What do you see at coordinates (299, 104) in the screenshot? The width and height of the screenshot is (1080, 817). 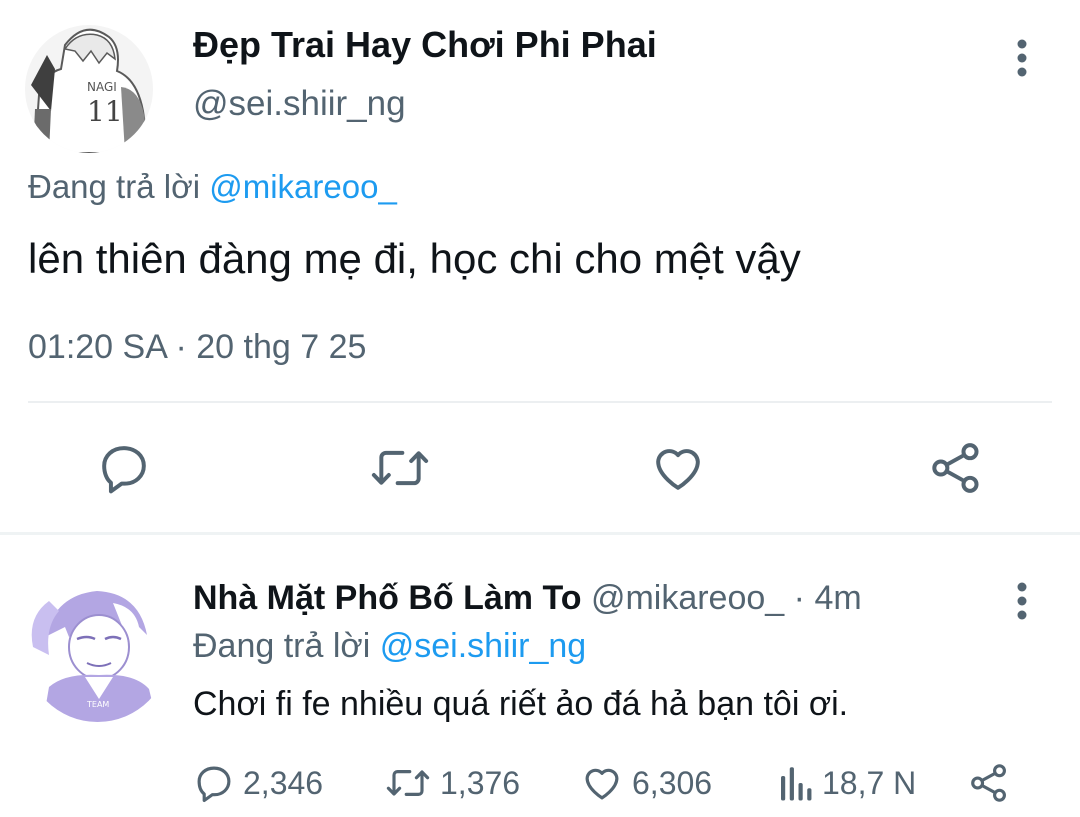 I see `handle: @sei.shiir_ng` at bounding box center [299, 104].